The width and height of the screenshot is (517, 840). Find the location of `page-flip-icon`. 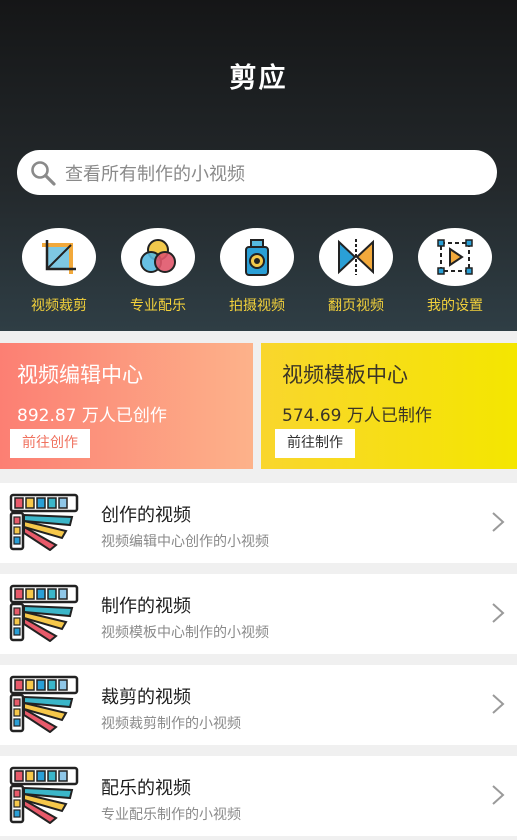

page-flip-icon is located at coordinates (356, 257).